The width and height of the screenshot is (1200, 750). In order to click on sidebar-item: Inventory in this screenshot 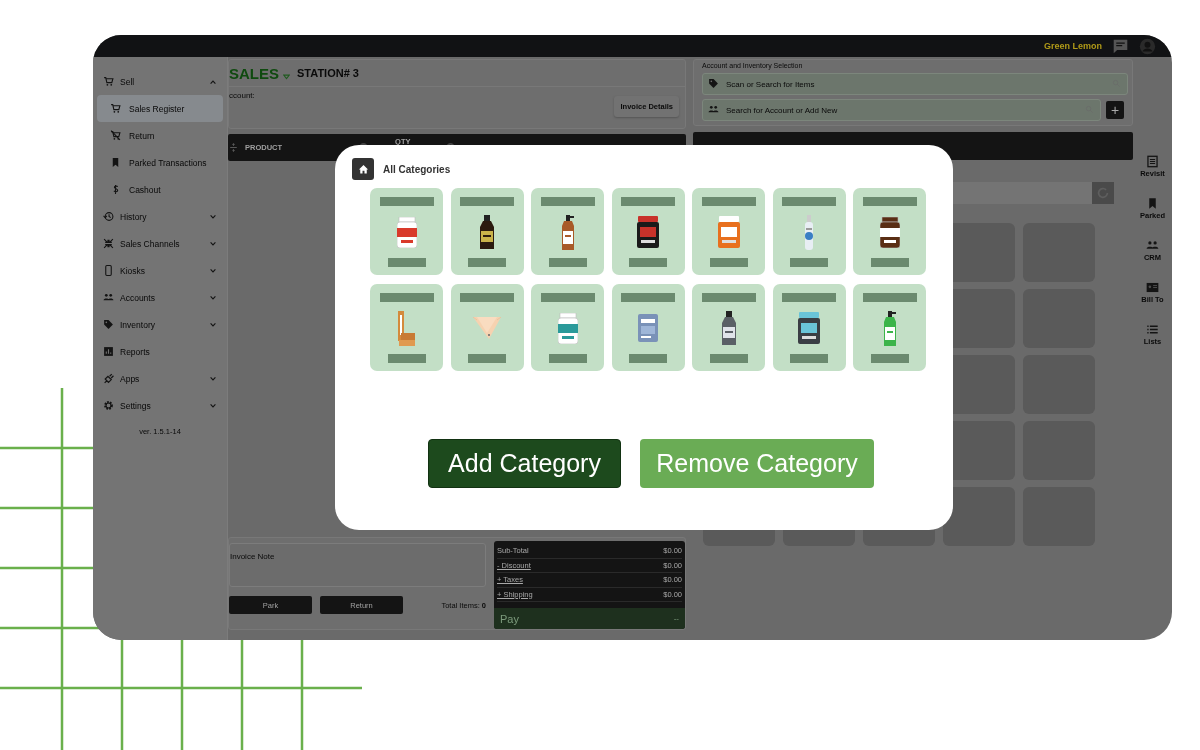, I will do `click(160, 324)`.